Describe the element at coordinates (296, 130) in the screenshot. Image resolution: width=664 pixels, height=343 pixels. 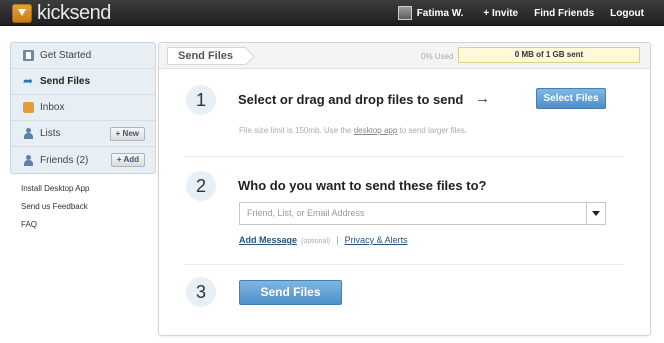
I see `hint-text: File size limit is 150mb. Use the` at that location.